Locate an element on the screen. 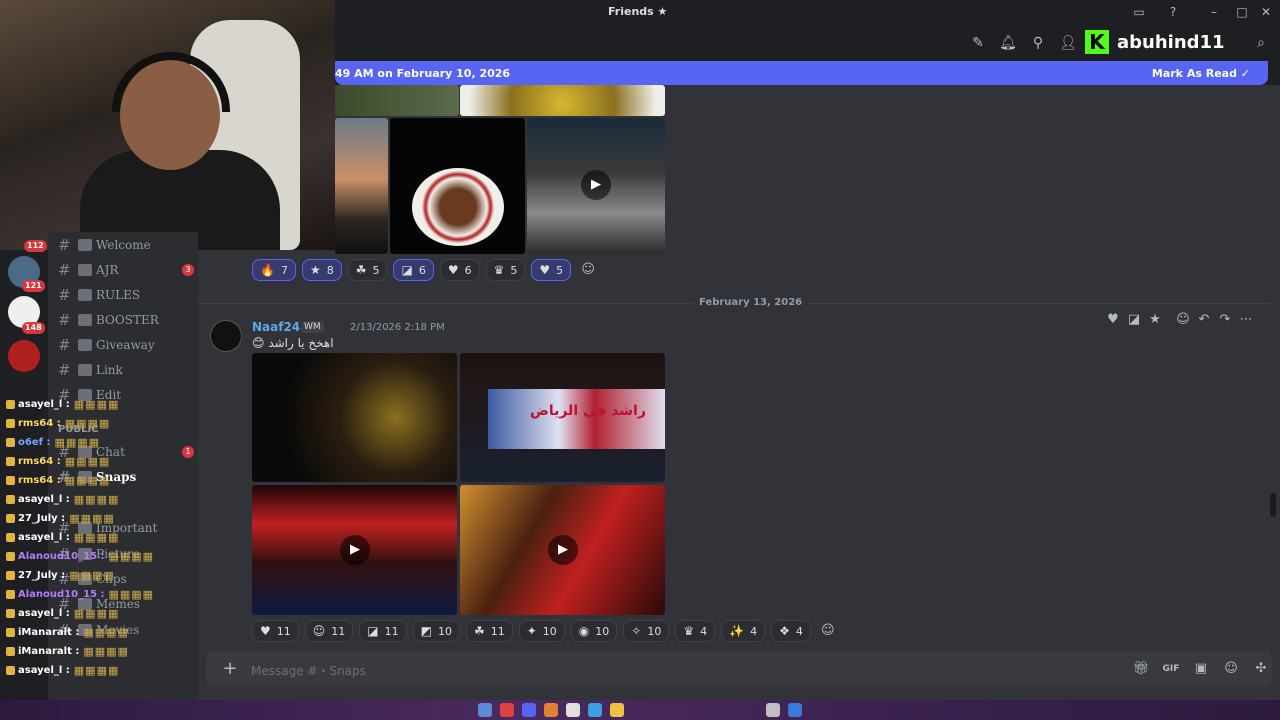 Image resolution: width=1280 pixels, height=720 pixels. reaction-emoji-icon: ◩ is located at coordinates (426, 631).